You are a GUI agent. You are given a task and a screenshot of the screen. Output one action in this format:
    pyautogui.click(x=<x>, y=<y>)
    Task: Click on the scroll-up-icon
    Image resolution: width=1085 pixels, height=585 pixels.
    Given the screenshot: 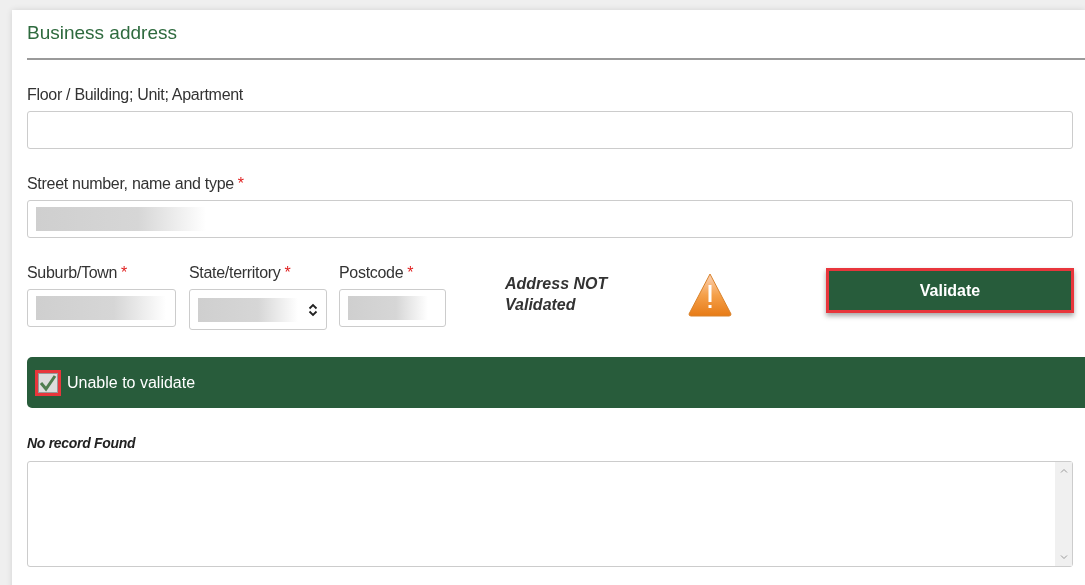 What is the action you would take?
    pyautogui.click(x=1063, y=470)
    